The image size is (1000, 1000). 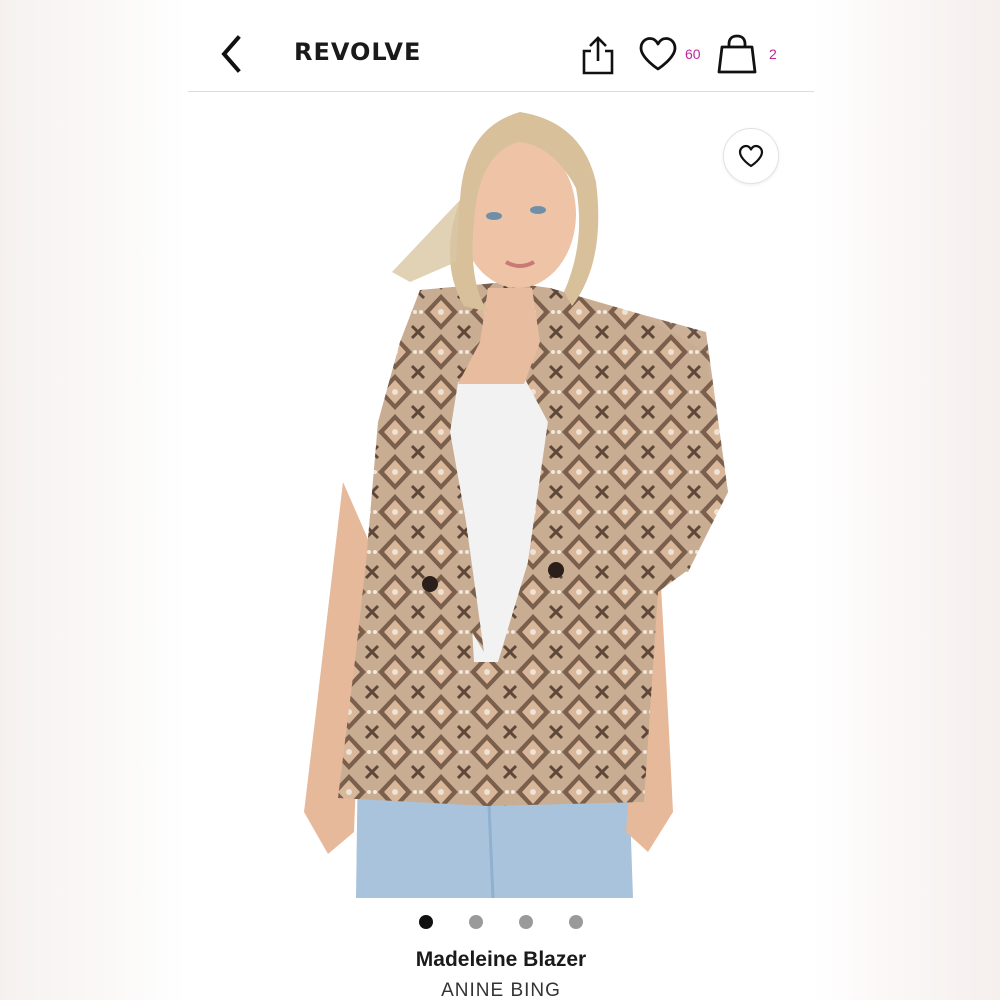 I want to click on image-carousel-indicator, so click(x=501, y=922).